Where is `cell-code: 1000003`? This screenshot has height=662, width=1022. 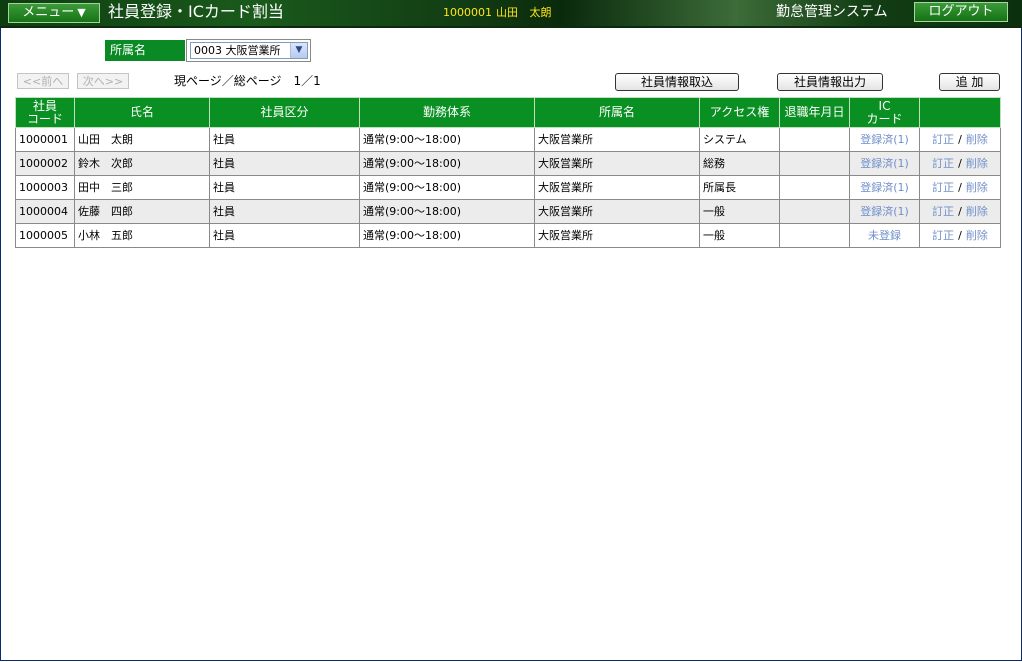 cell-code: 1000003 is located at coordinates (45, 187).